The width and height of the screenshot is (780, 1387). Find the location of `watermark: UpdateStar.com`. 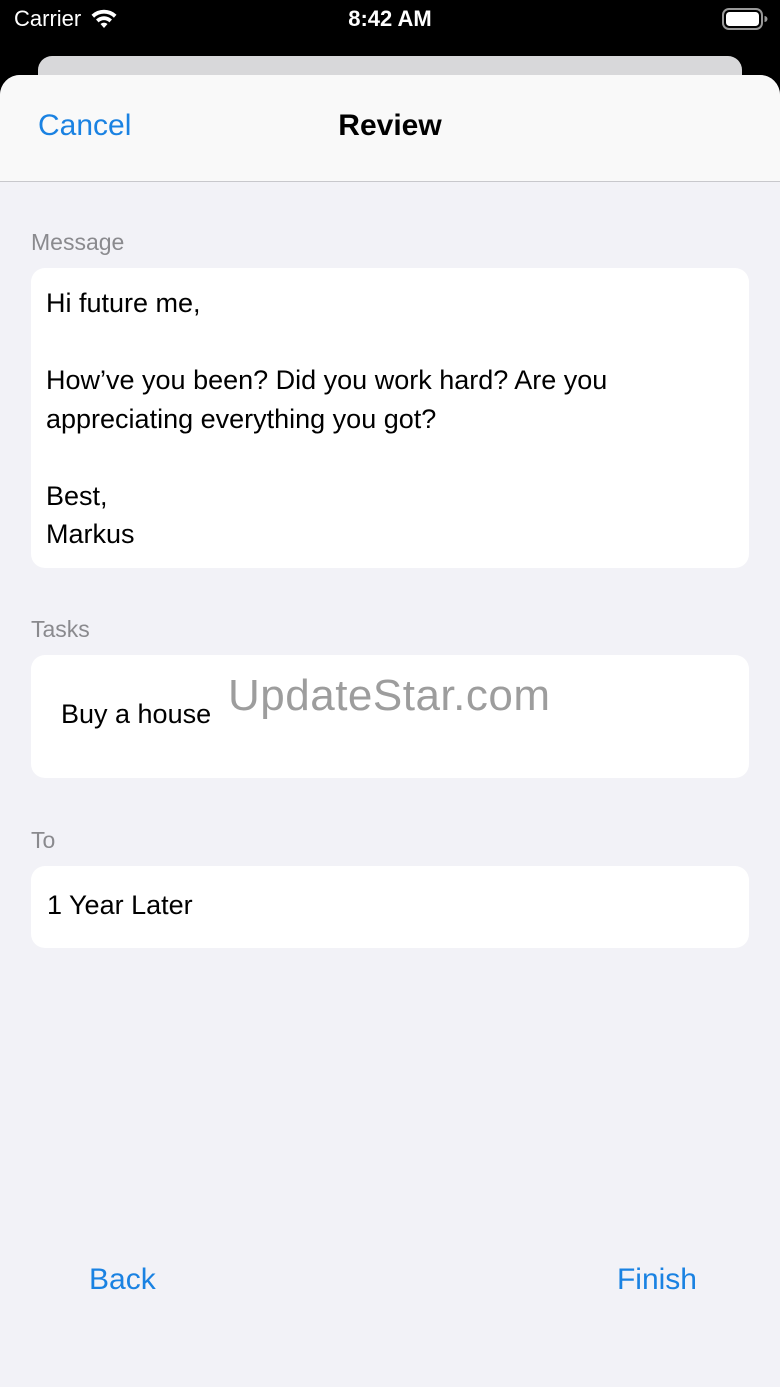

watermark: UpdateStar.com is located at coordinates (389, 695).